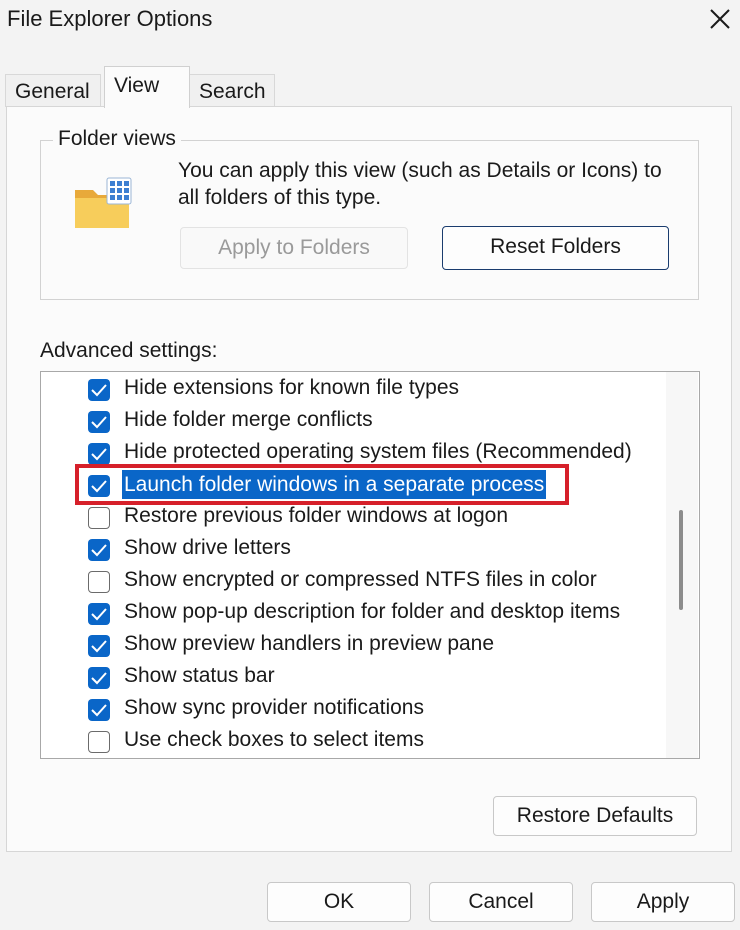  I want to click on list-item-label: Restore previous folder windows at logon, so click(316, 515).